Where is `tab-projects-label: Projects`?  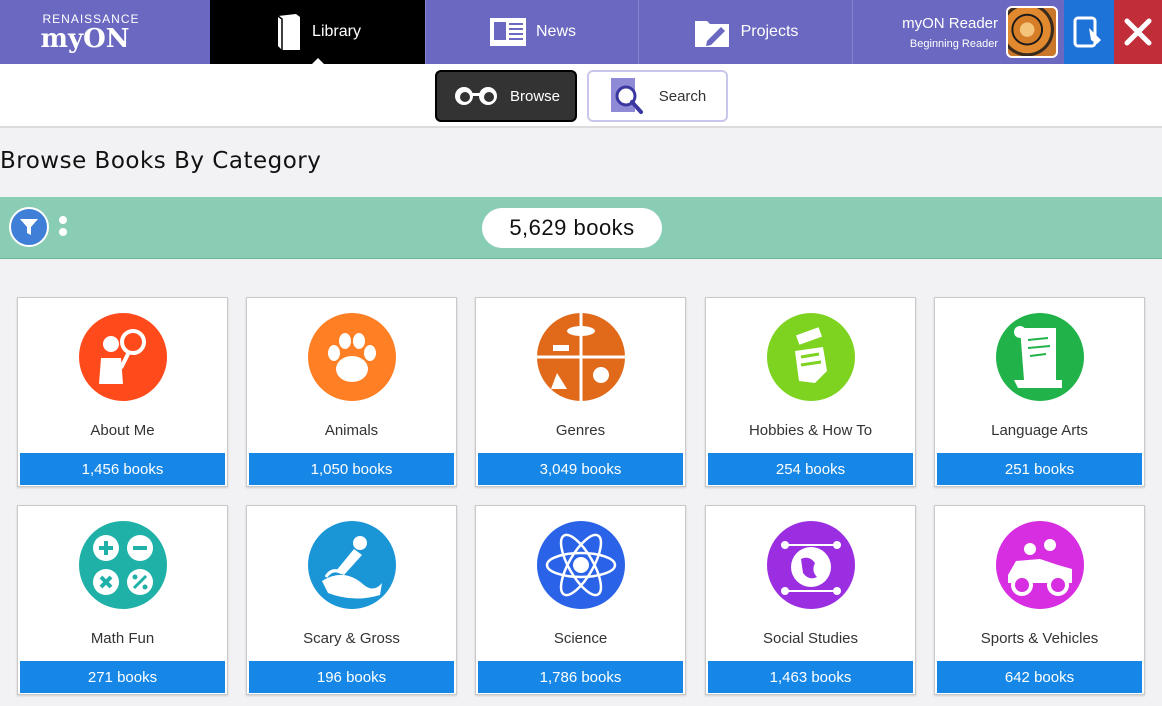 tab-projects-label: Projects is located at coordinates (769, 31).